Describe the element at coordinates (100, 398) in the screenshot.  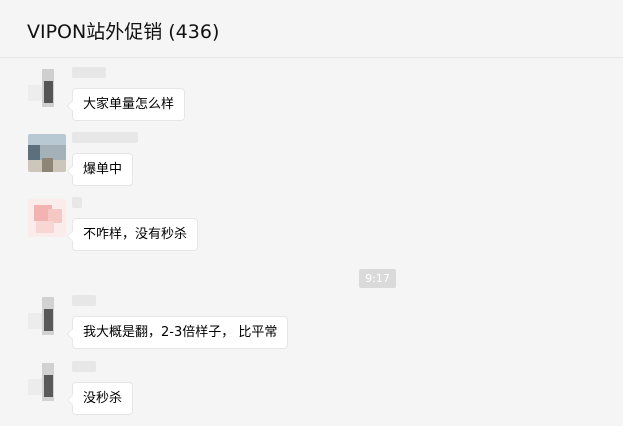
I see `message-bubble: 没秒杀` at that location.